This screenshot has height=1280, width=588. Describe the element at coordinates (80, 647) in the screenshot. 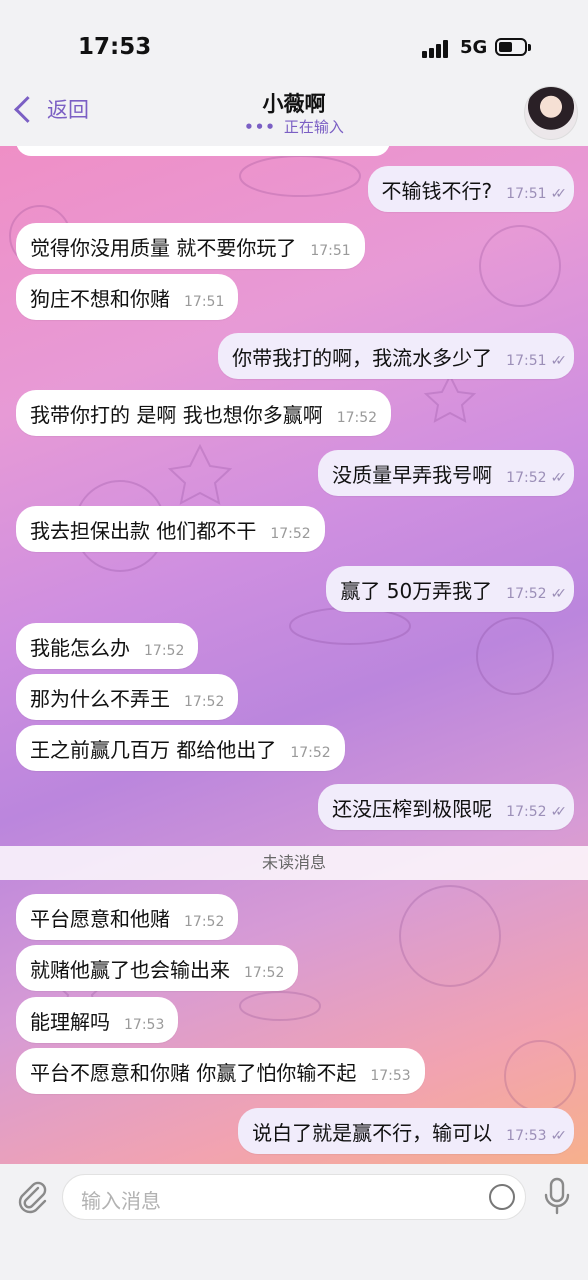

I see `message-text: 我能怎么办` at that location.